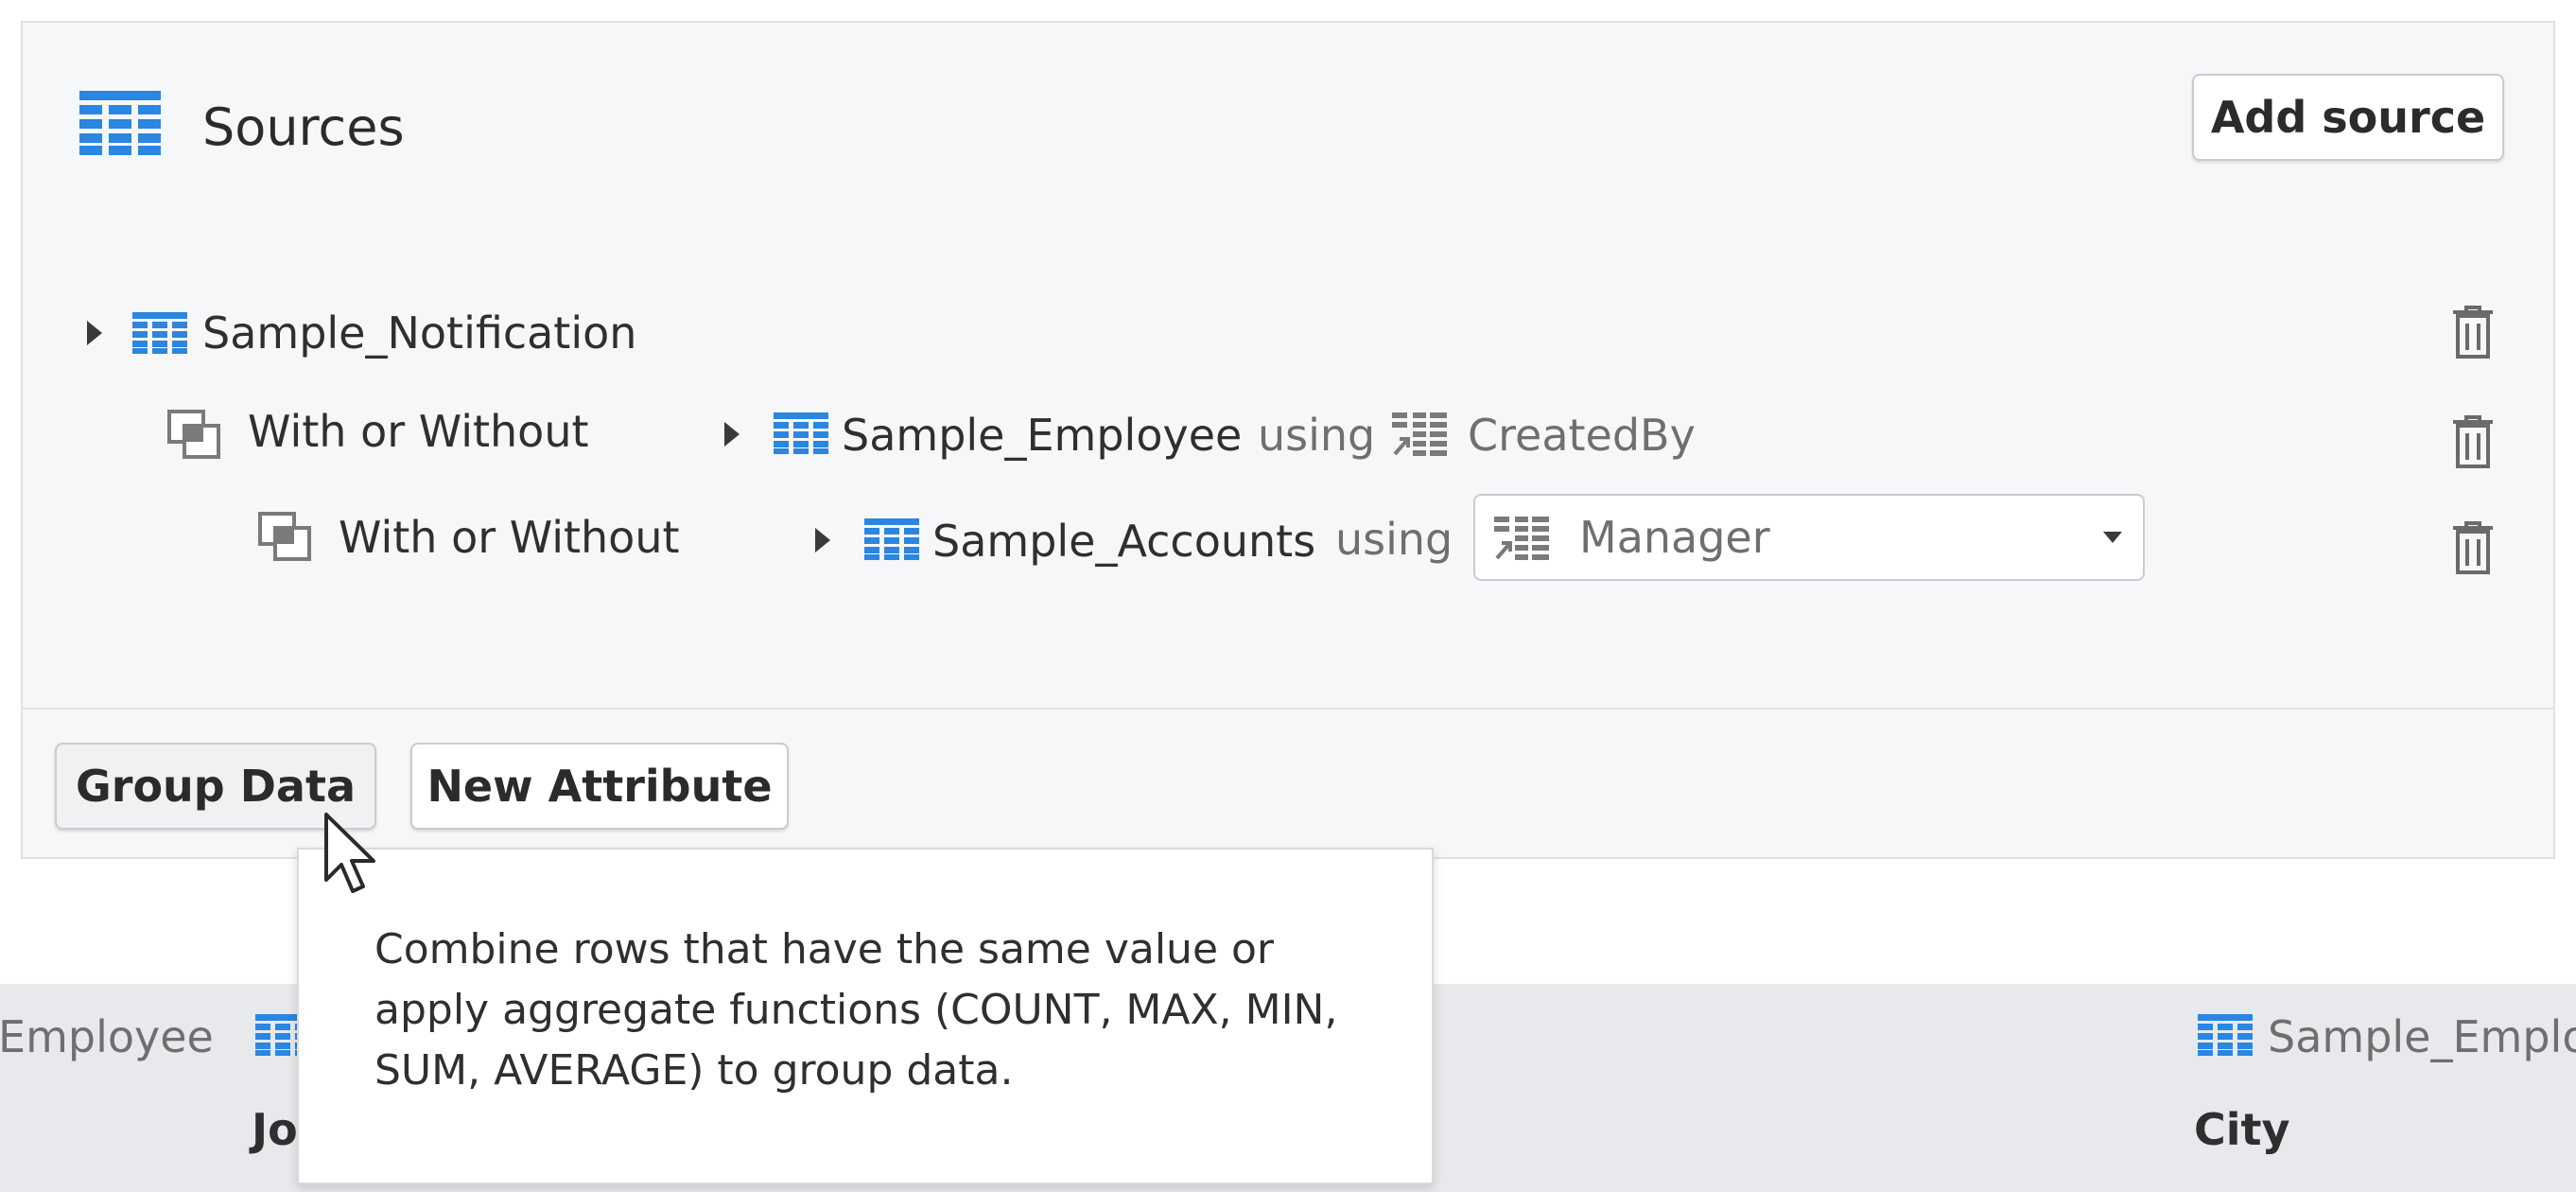 Image resolution: width=2576 pixels, height=1192 pixels. I want to click on root-source-name: Sample_Notification, so click(419, 333).